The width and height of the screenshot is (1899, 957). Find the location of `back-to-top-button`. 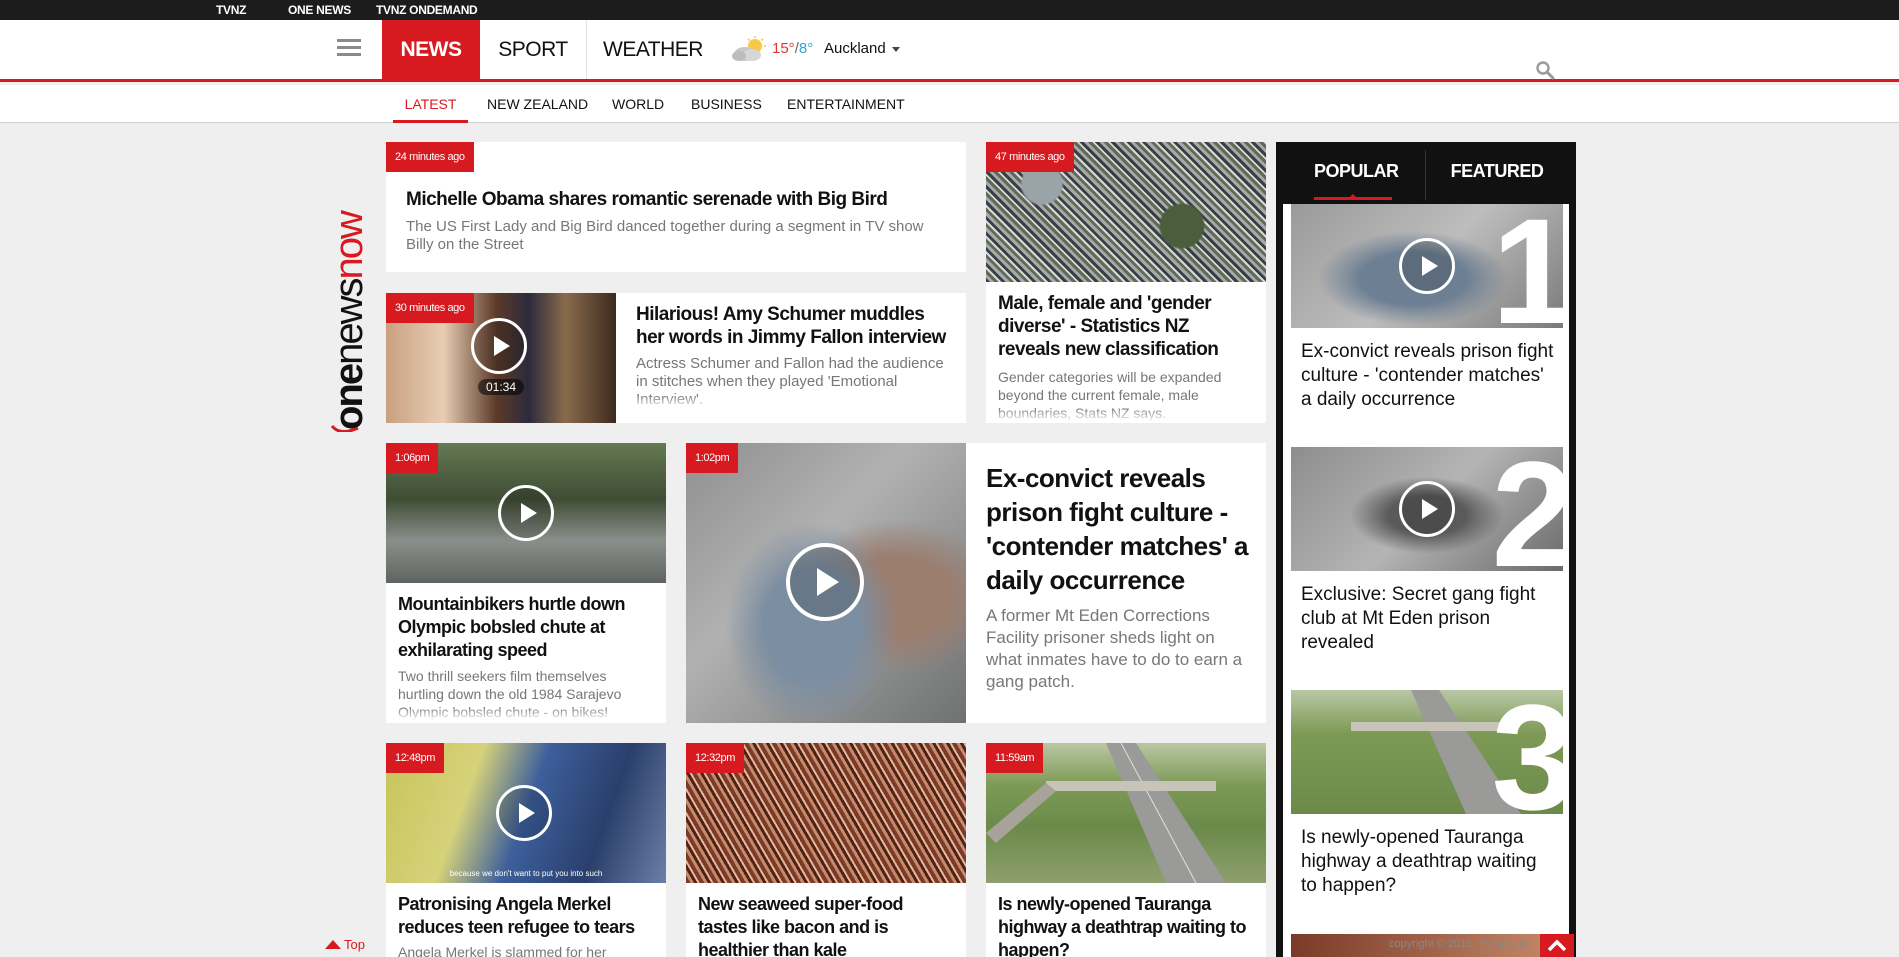

back-to-top-button is located at coordinates (1557, 945).